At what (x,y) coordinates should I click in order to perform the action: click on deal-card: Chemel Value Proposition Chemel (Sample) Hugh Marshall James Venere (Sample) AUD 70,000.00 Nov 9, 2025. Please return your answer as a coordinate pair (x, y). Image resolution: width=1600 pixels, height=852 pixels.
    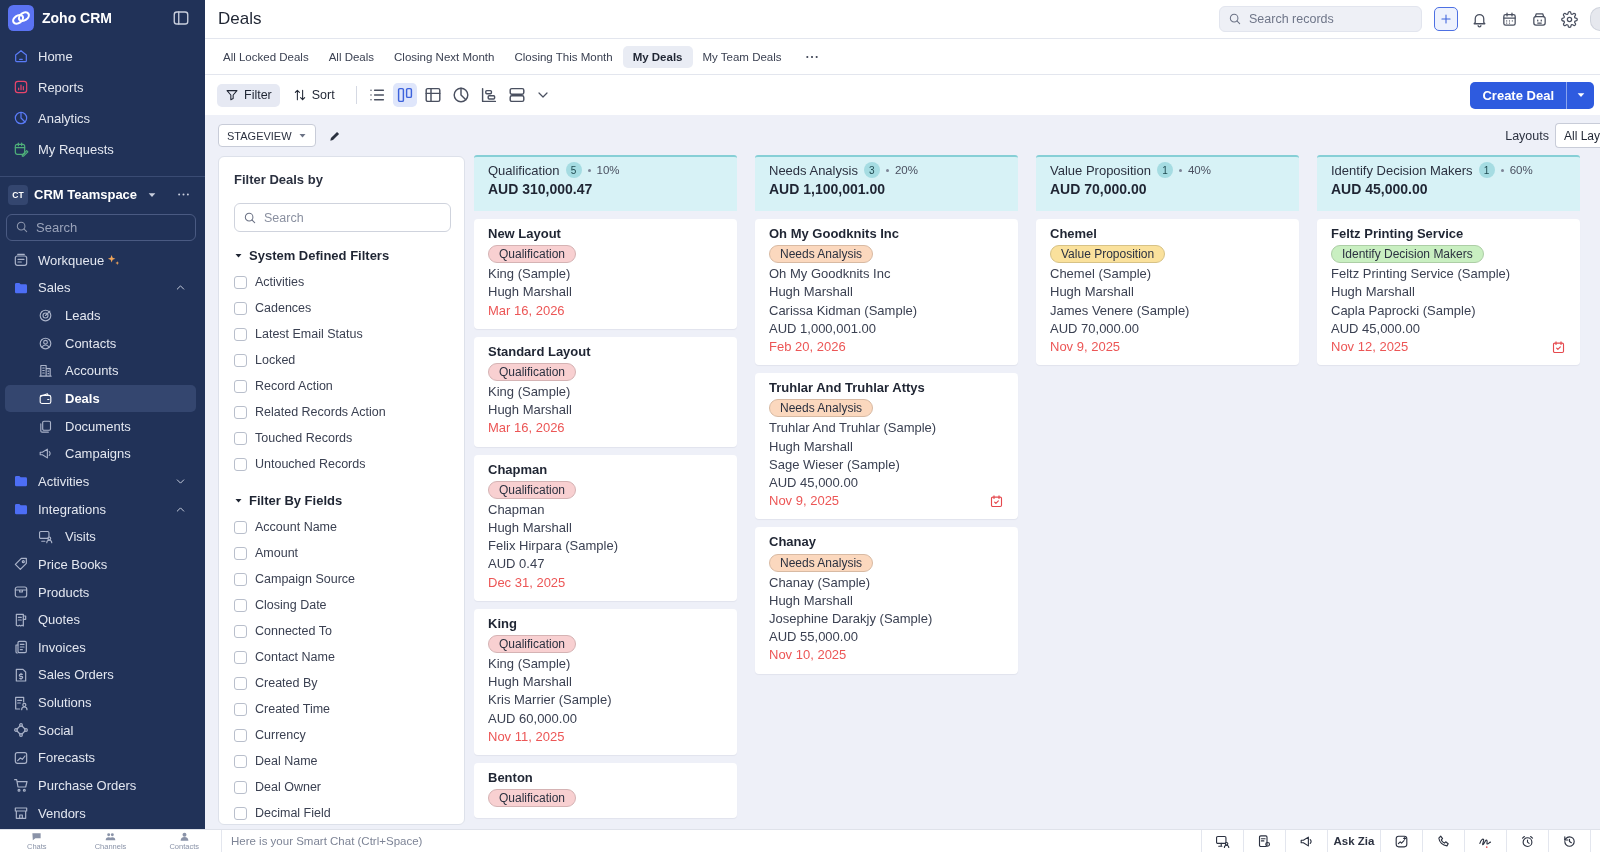
    Looking at the image, I should click on (1167, 292).